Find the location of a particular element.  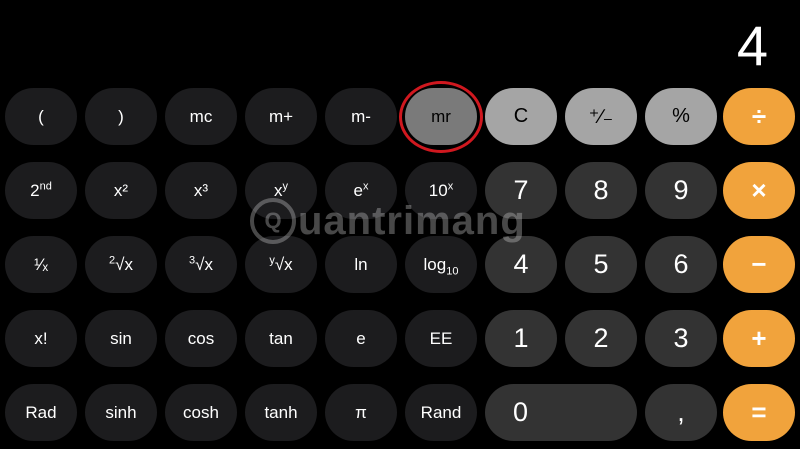

memory-recall-label: mr is located at coordinates (441, 116).